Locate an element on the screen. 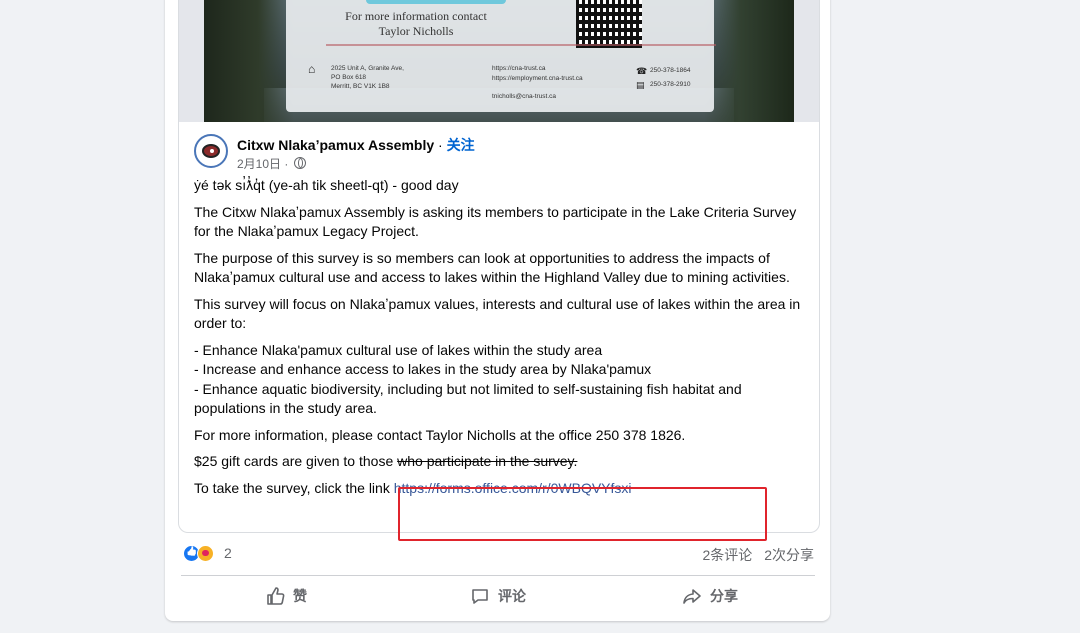  fax-icon: ▤ is located at coordinates (640, 85).